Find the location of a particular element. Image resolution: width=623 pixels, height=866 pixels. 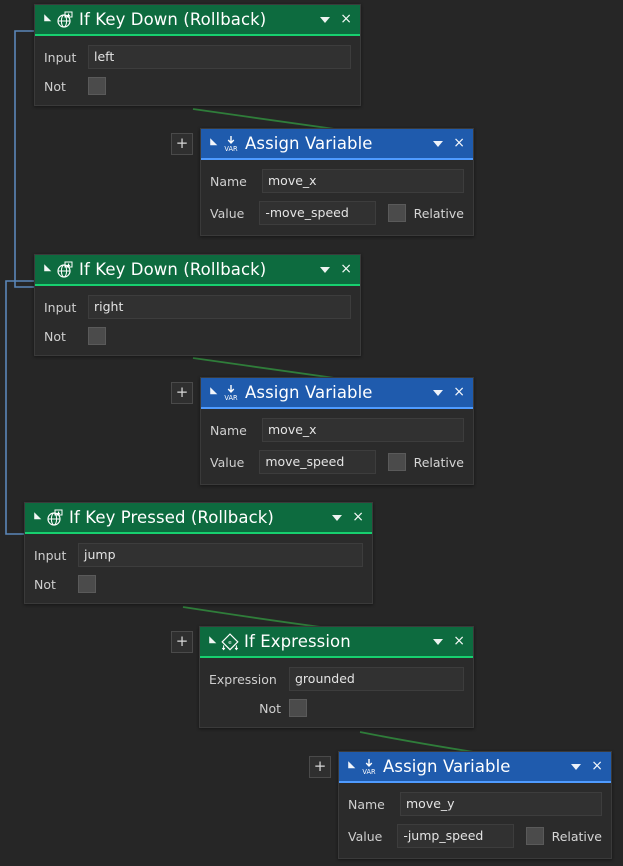

field-row-input: Input left is located at coordinates (197, 57).